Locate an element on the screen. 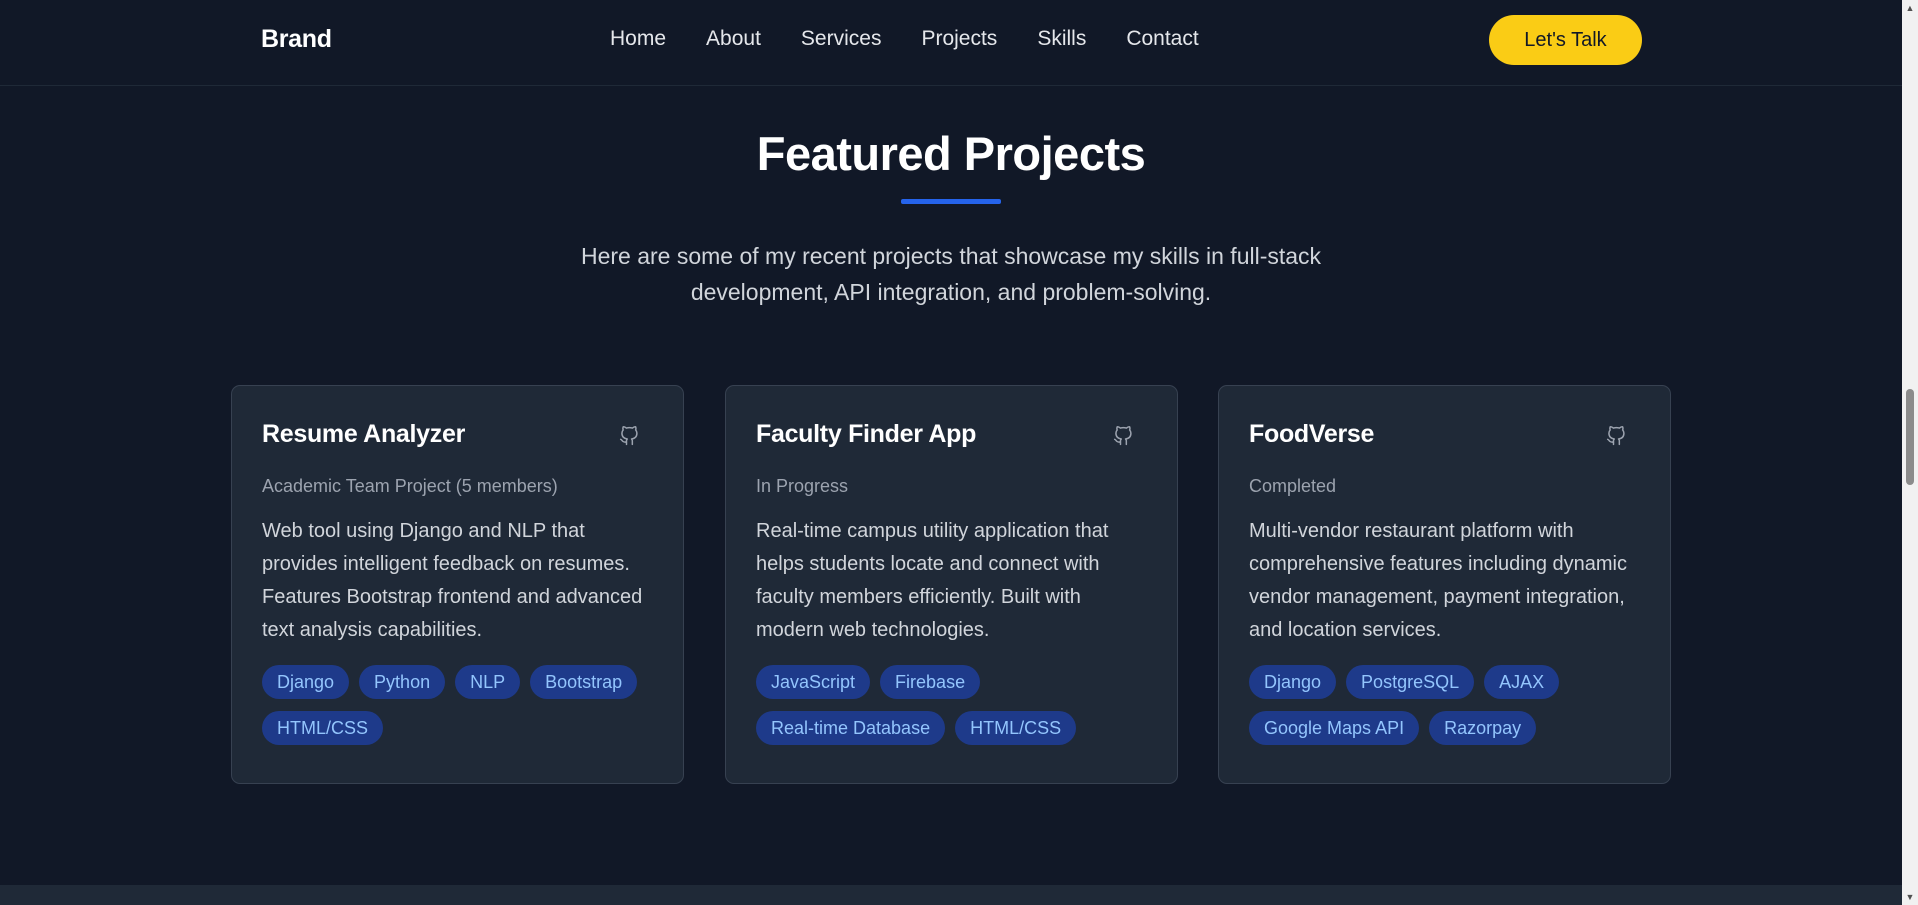  nav-link-about: About is located at coordinates (733, 39).